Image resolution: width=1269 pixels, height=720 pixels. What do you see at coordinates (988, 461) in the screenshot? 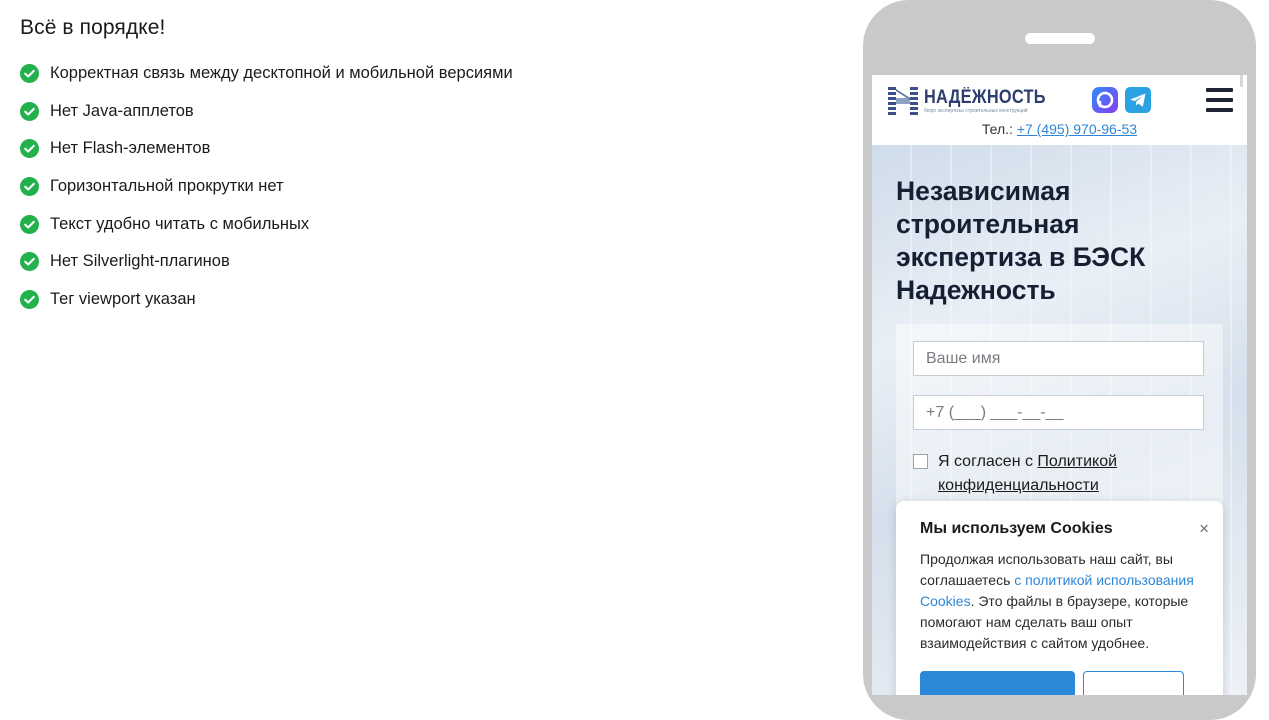
I see `consent-label: Я согласен с` at bounding box center [988, 461].